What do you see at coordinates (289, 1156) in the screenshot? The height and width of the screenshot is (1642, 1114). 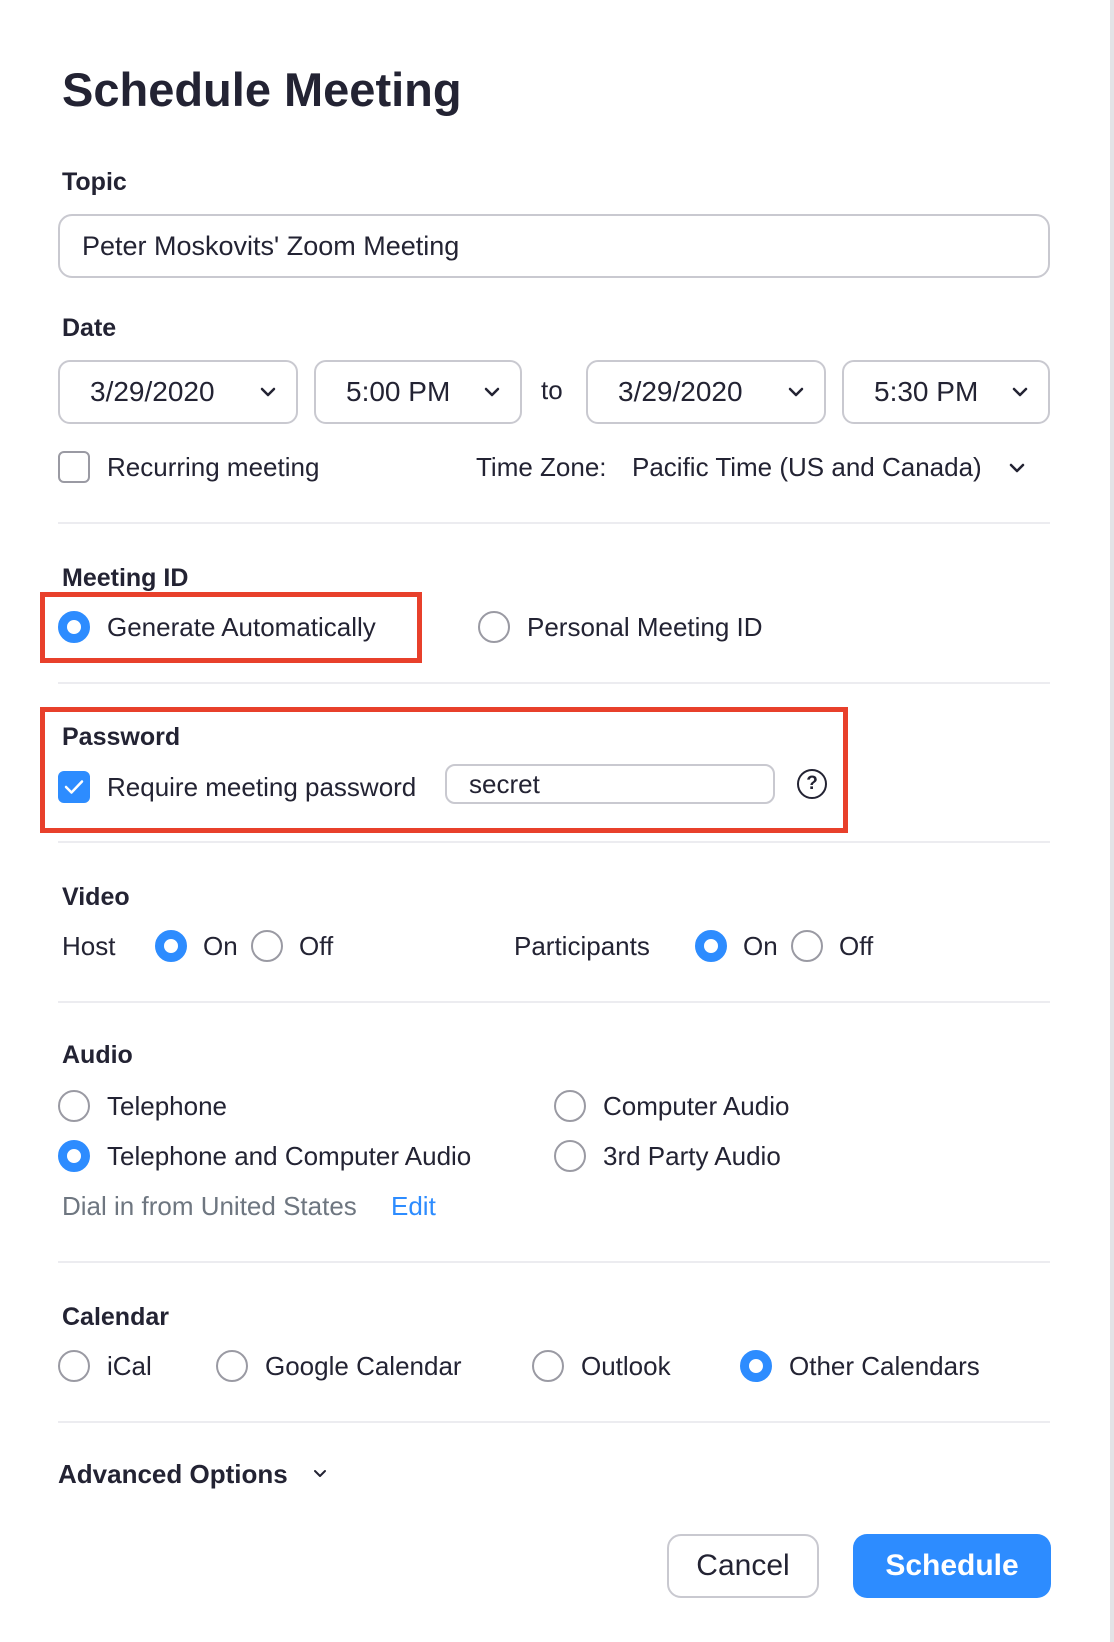 I see `option-telephone-and-computer-audio: Telephone and Computer Audio` at bounding box center [289, 1156].